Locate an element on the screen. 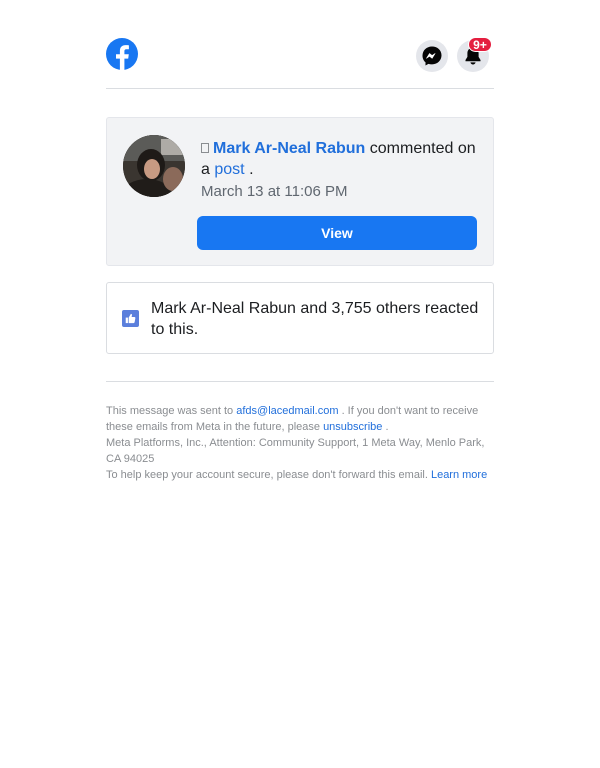  notification-badge: 9+ is located at coordinates (480, 44).